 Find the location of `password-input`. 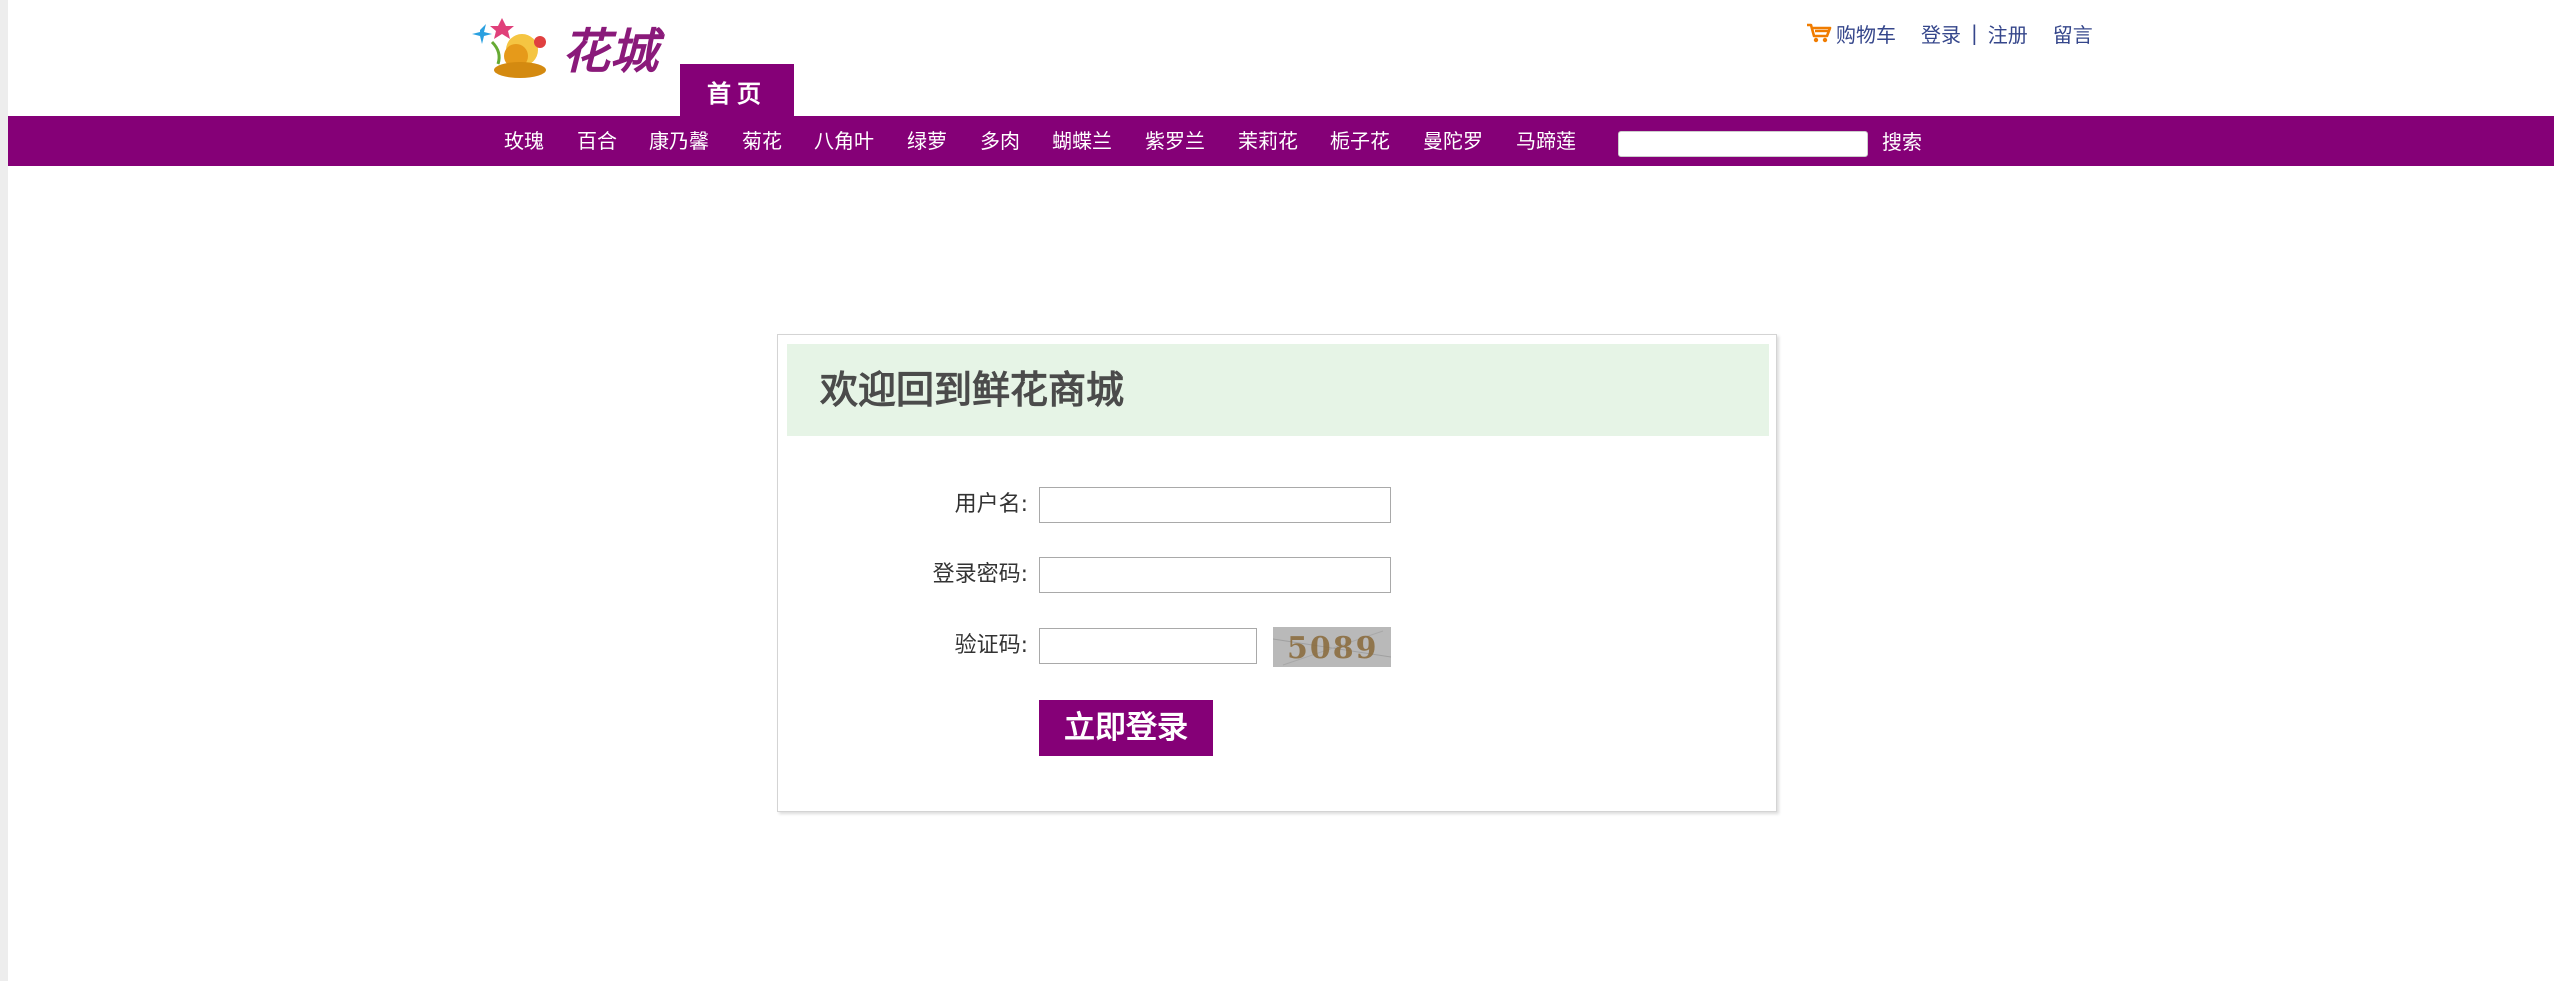

password-input is located at coordinates (1215, 575).